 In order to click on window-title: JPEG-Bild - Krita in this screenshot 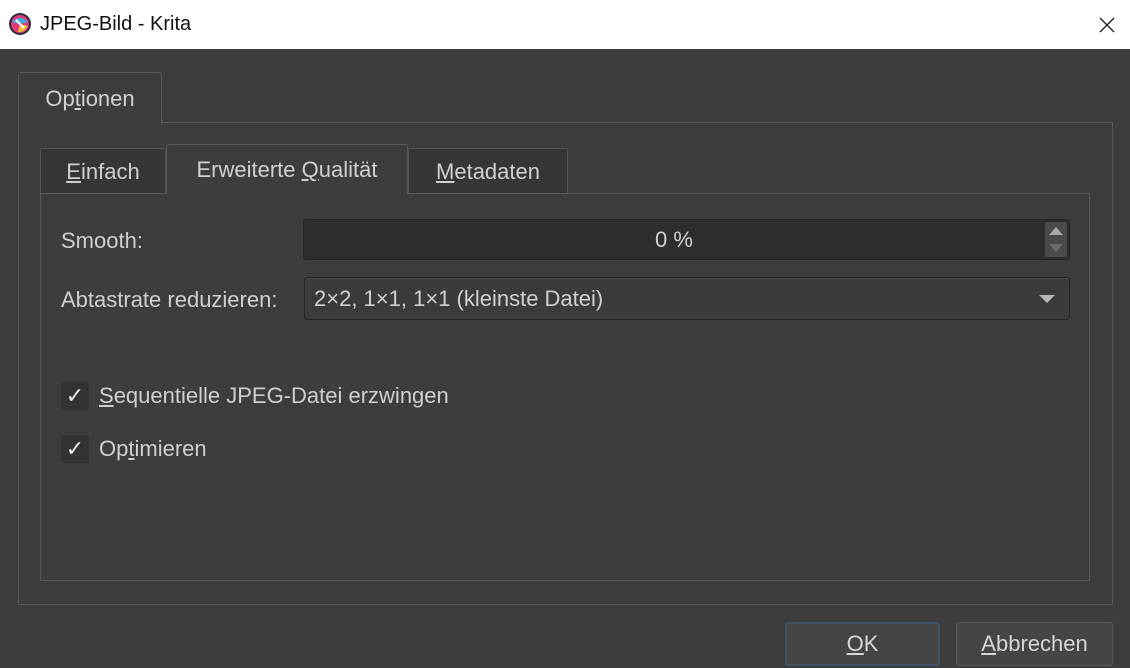, I will do `click(116, 24)`.